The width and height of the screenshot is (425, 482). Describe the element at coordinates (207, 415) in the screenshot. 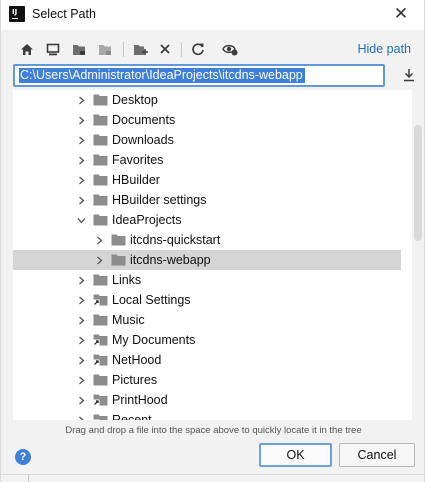

I see `tree-row: Recent` at that location.